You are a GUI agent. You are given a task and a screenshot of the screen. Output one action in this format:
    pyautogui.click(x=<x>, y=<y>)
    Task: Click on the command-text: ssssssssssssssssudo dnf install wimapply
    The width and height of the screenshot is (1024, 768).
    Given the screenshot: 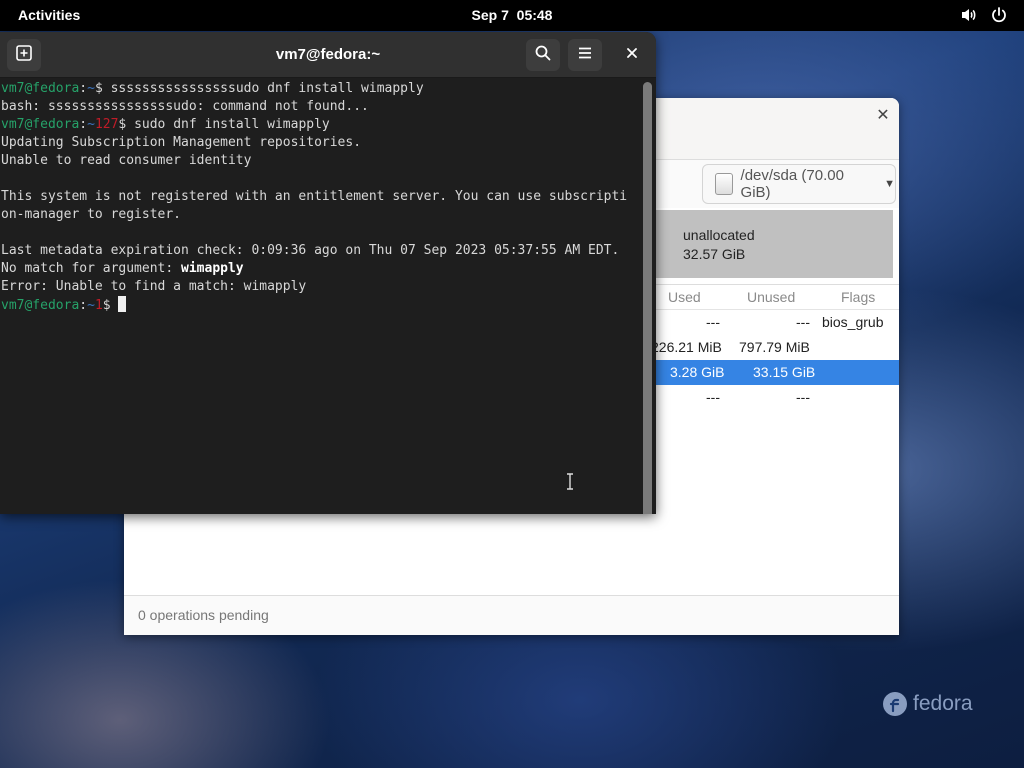 What is the action you would take?
    pyautogui.click(x=267, y=88)
    